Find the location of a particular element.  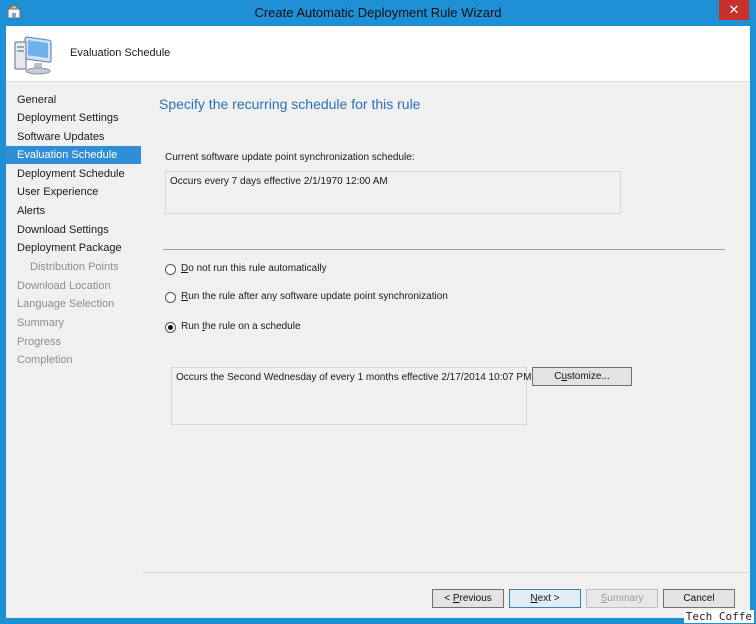

radio-run-on-schedule is located at coordinates (170, 327).